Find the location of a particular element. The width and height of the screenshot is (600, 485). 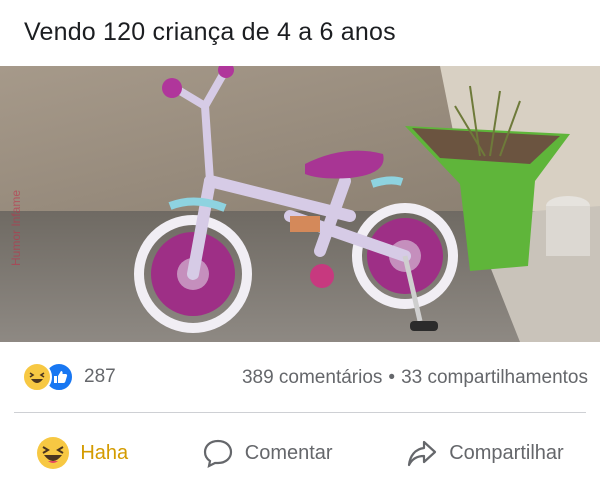

haha-button: Haha is located at coordinates (82, 453).